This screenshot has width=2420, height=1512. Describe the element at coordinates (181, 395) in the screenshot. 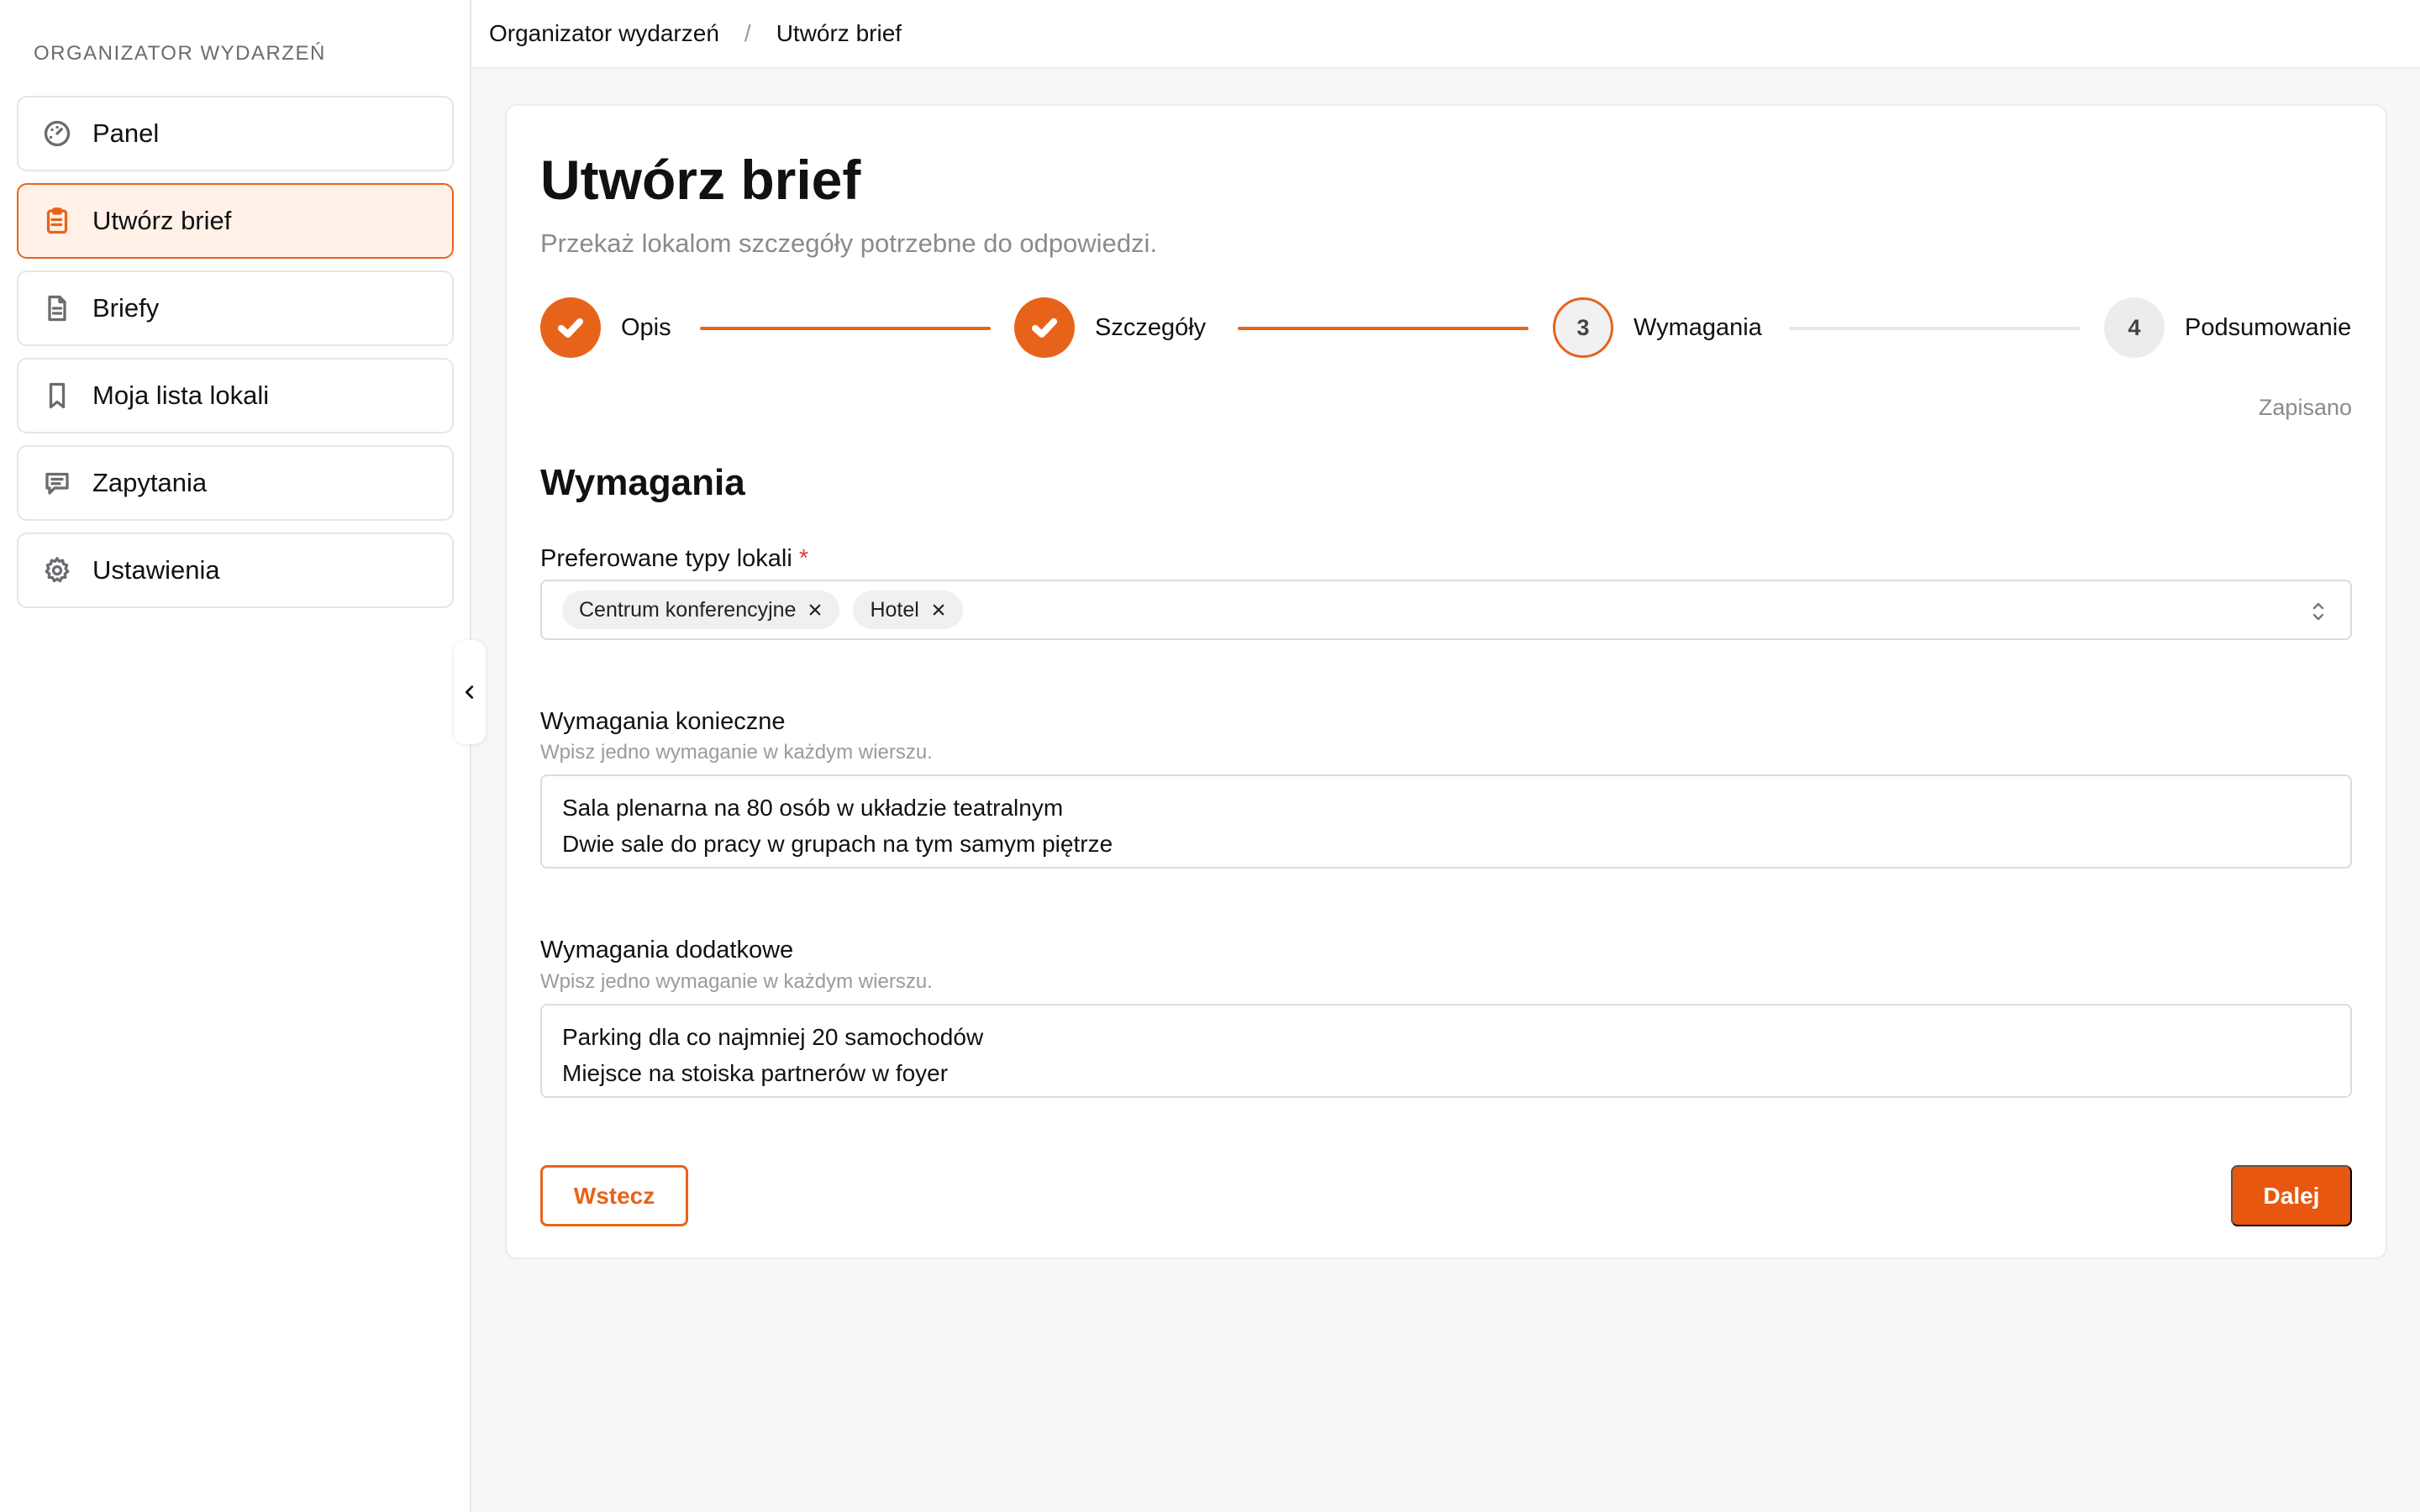

I see `sidebar-item-label: Moja lista lokali` at that location.